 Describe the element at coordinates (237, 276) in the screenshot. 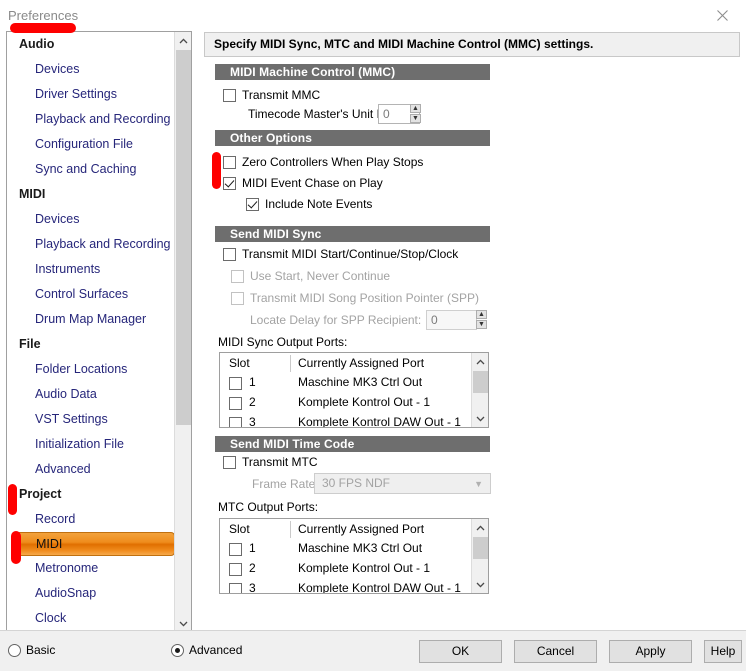

I see `use-start-never-continue-checkbox` at that location.